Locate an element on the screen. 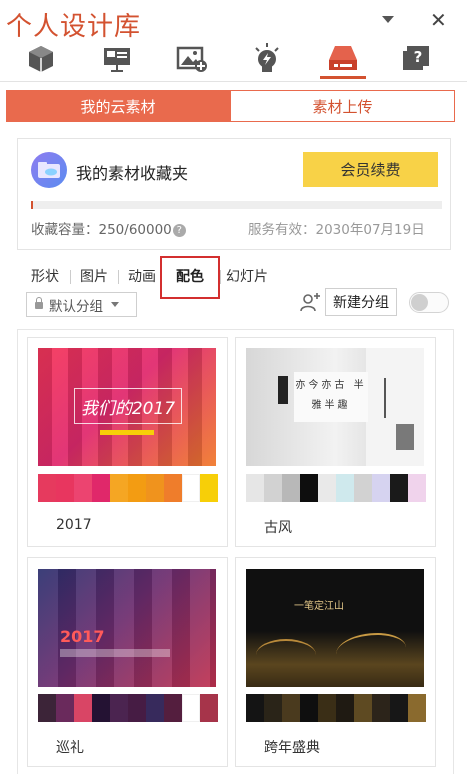 The image size is (467, 774). category-animation: 动画 is located at coordinates (142, 276).